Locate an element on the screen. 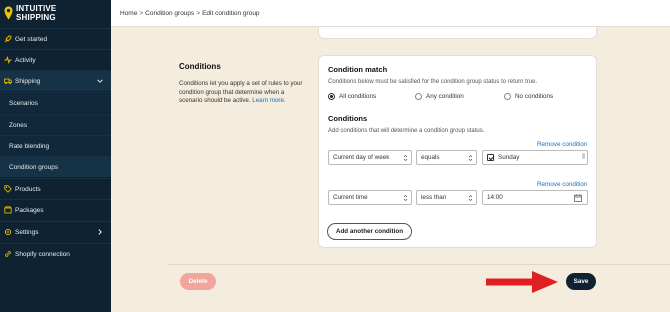 The width and height of the screenshot is (670, 312). time-value: 14:00 is located at coordinates (495, 197).